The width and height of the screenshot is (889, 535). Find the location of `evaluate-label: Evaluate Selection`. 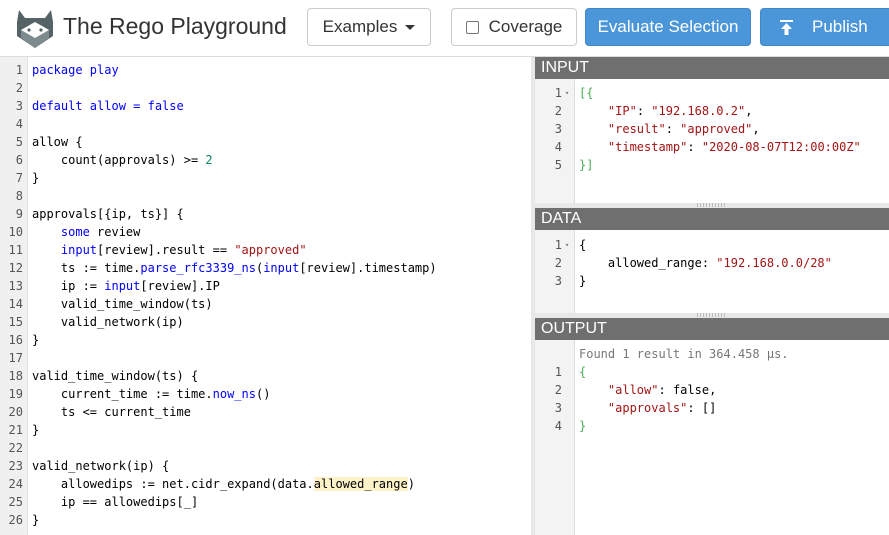

evaluate-label: Evaluate Selection is located at coordinates (668, 26).